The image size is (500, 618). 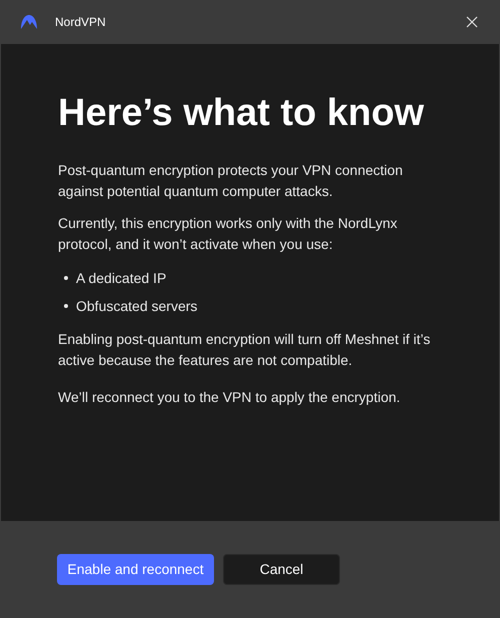 I want to click on paragraph: Post-quantum encryption protects your VPN connection against potential quantum computer attacks., so click(x=231, y=180).